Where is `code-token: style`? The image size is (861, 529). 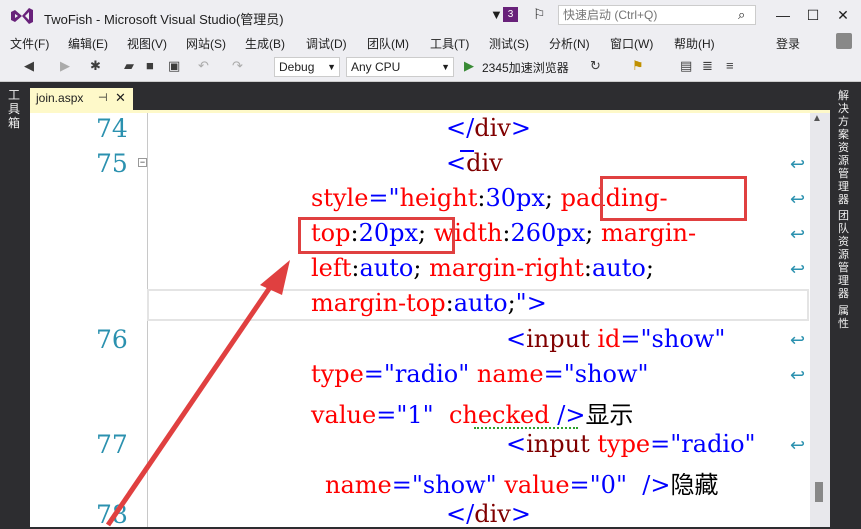 code-token: style is located at coordinates (340, 198).